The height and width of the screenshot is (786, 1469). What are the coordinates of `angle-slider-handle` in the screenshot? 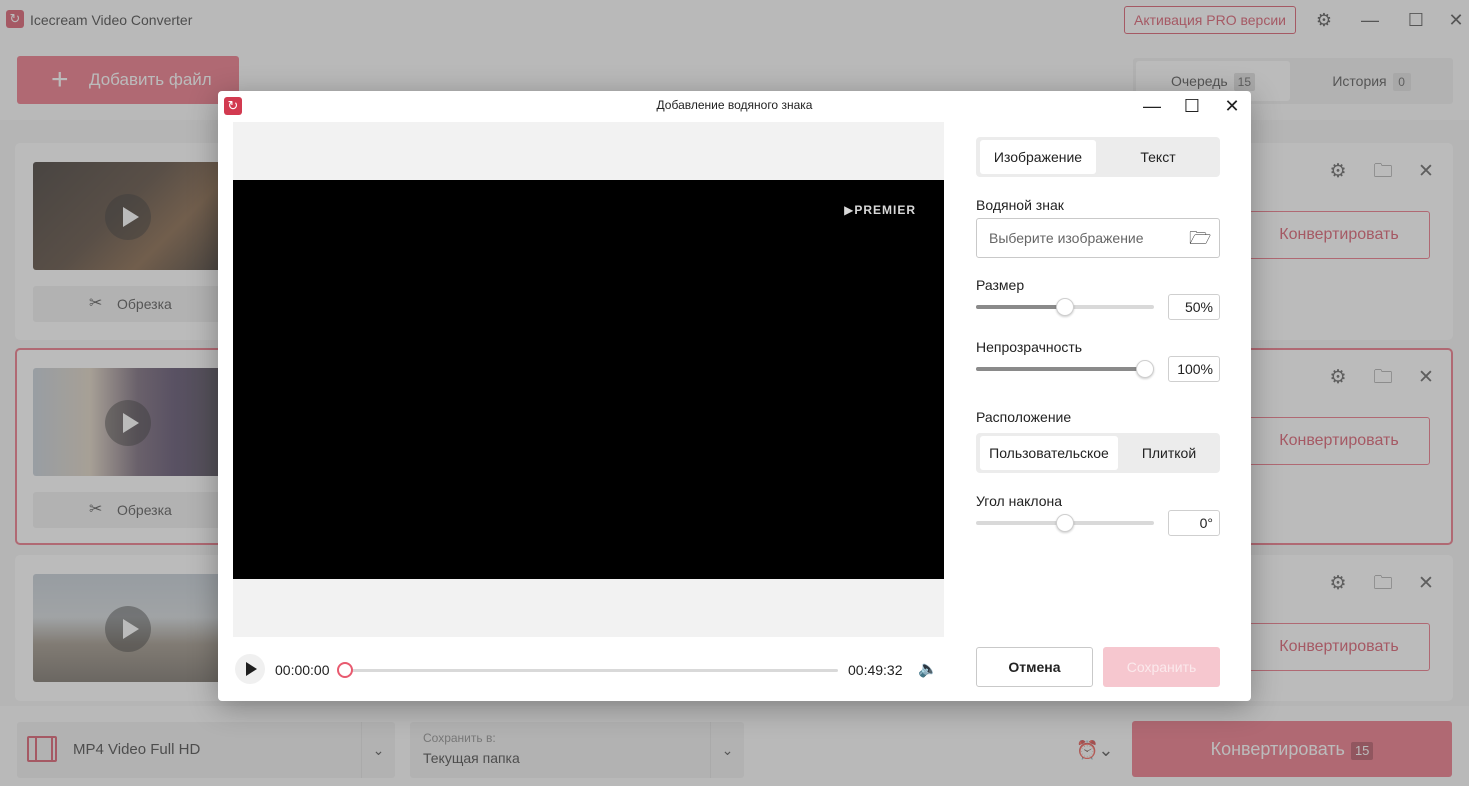 It's located at (1065, 523).